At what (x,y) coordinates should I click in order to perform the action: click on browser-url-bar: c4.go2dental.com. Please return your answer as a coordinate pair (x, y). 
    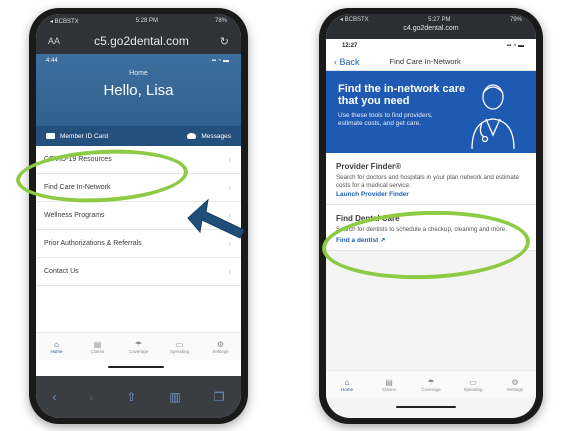
    Looking at the image, I should click on (431, 32).